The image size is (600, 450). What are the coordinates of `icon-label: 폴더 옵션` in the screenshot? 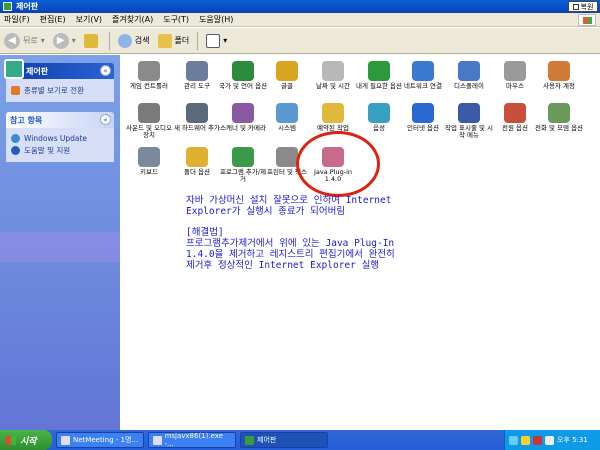 It's located at (197, 172).